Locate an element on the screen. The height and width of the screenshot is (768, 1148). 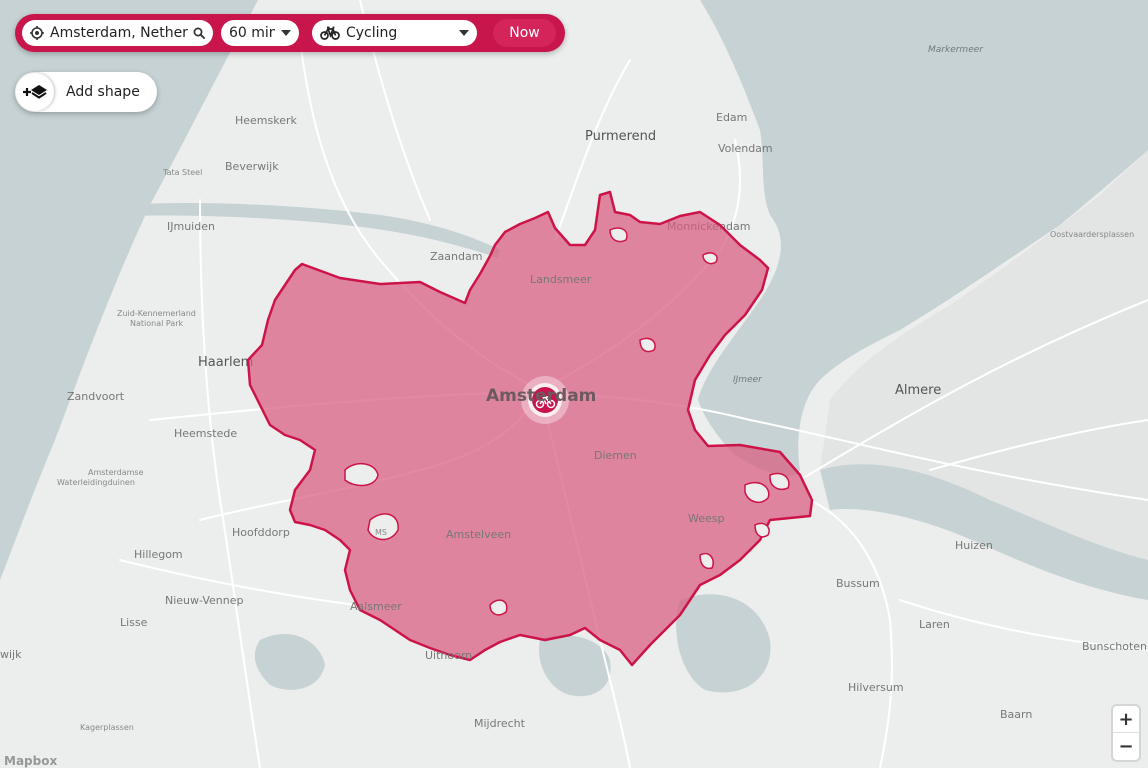
location-value: Amsterdam, Netherlands is located at coordinates (119, 33).